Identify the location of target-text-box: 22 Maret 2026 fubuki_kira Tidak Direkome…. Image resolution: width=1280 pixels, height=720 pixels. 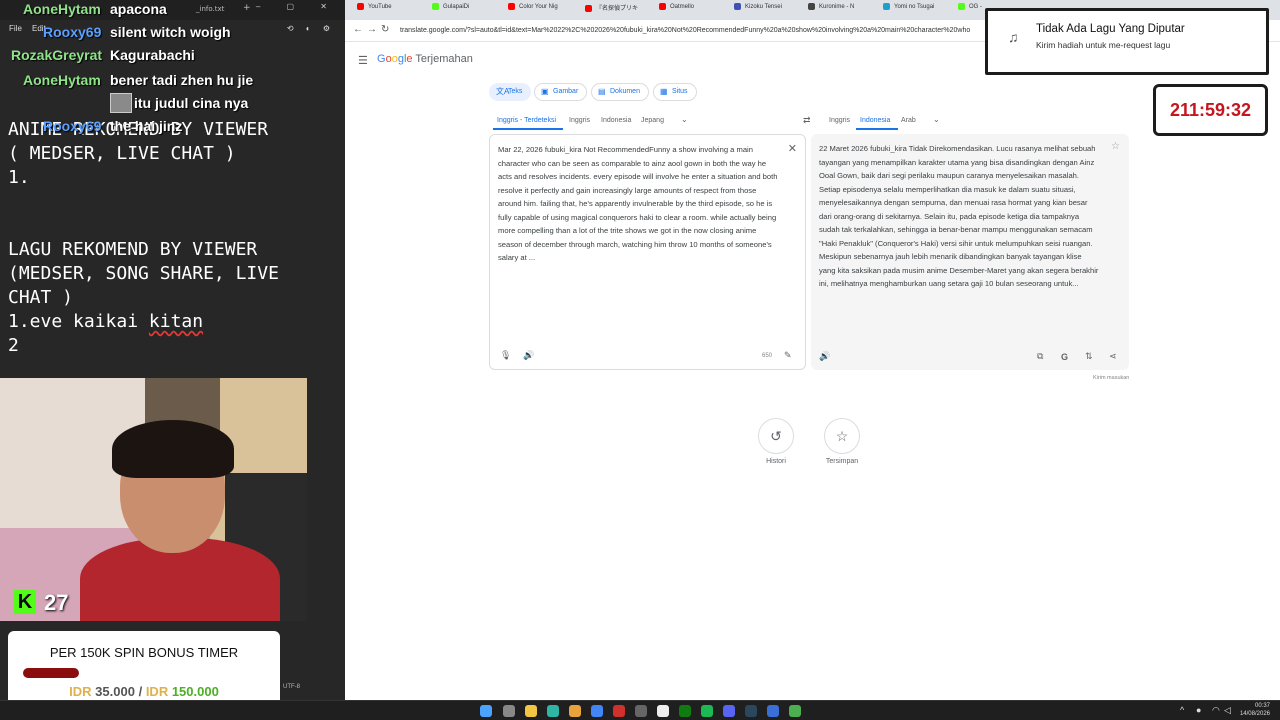
(970, 252).